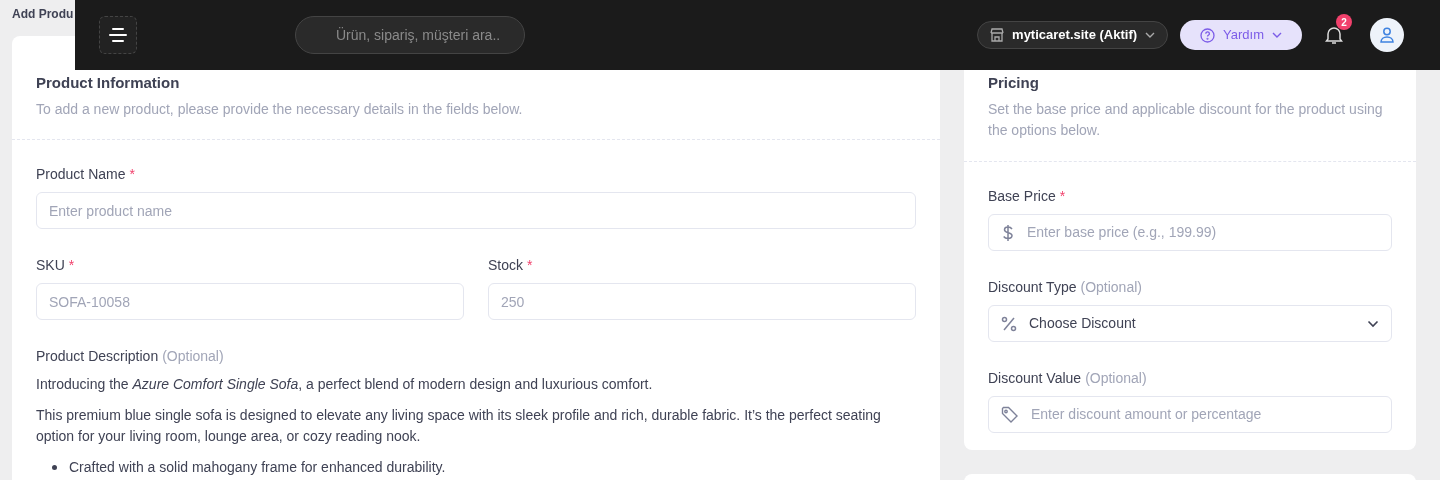 The width and height of the screenshot is (1440, 480). I want to click on menu-icon, so click(118, 35).